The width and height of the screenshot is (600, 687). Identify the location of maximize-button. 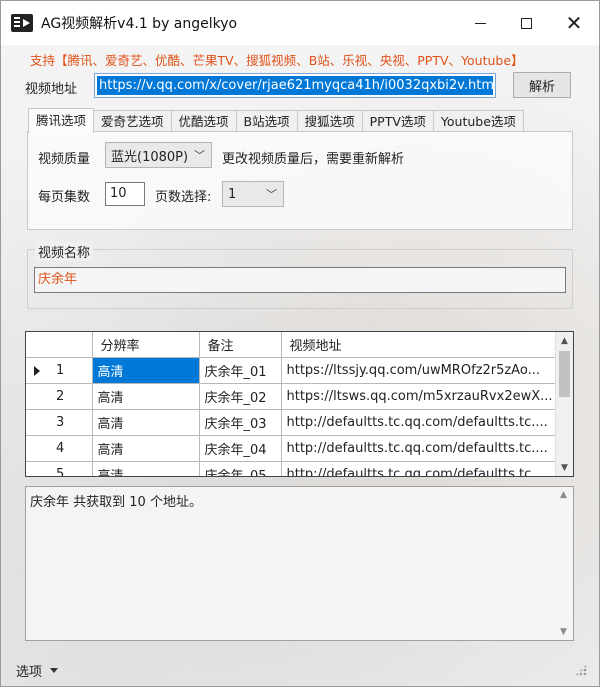
(526, 23).